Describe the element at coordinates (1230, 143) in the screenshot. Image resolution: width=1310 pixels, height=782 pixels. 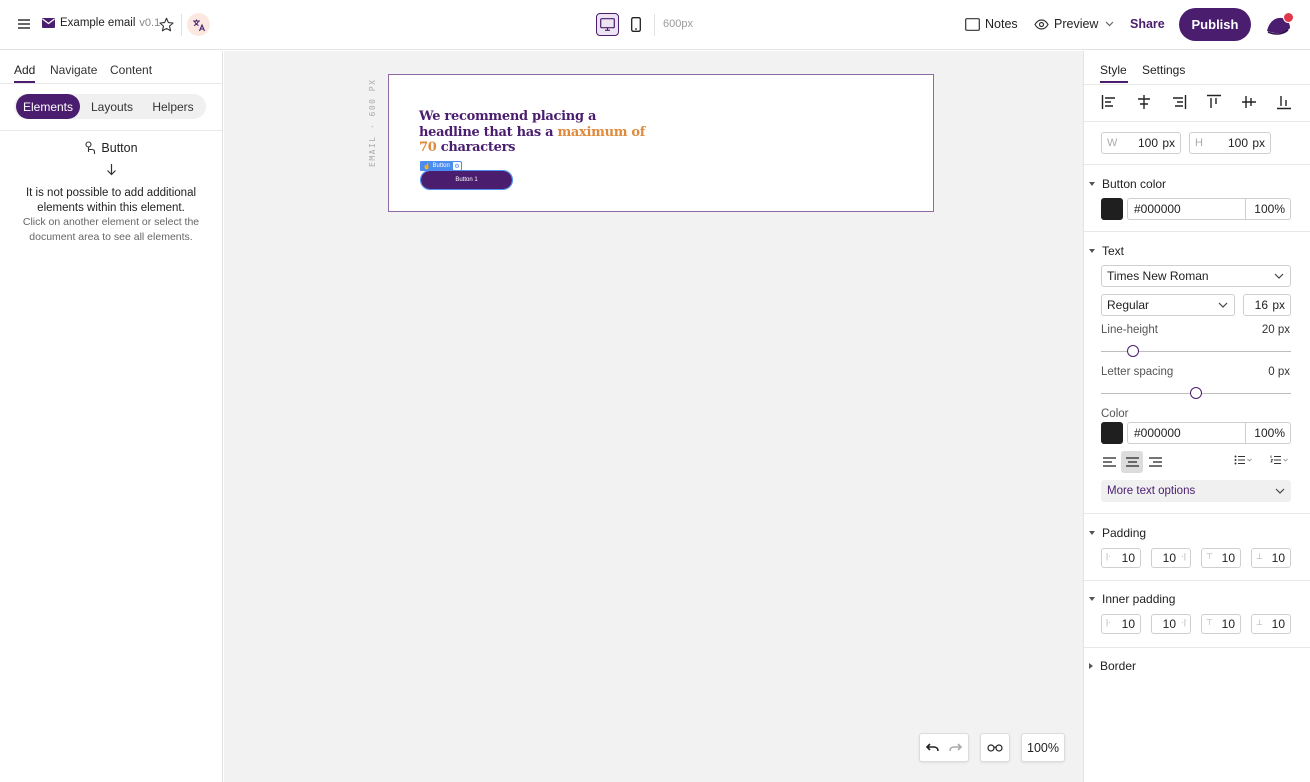
I see `height-field: H 100 px` at that location.